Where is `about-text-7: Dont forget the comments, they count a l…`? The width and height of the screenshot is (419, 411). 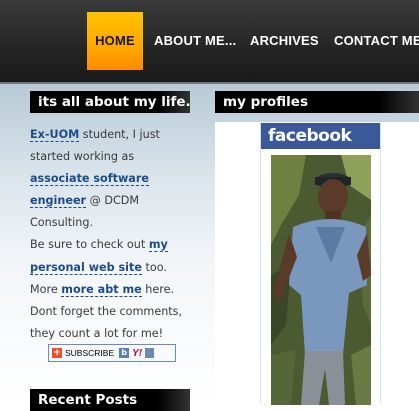
about-text-7: Dont forget the comments, they count a l… is located at coordinates (106, 322).